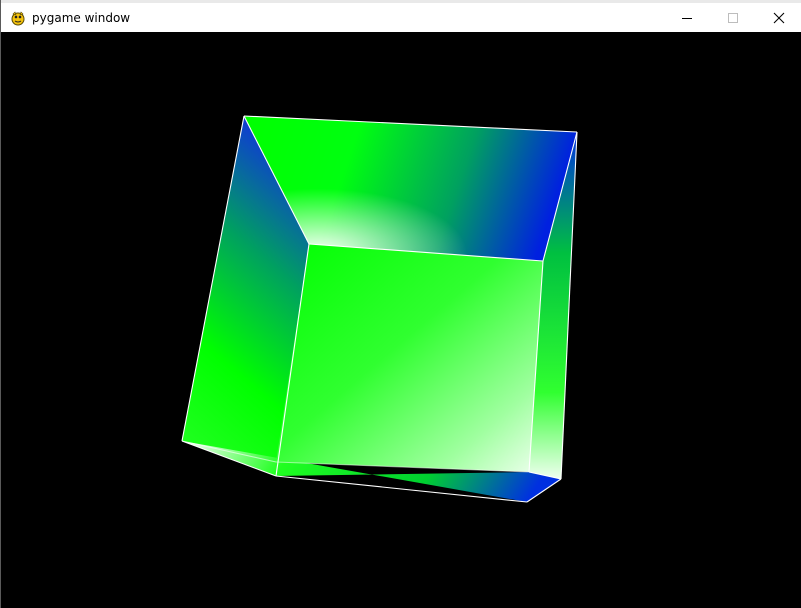  I want to click on pygame-snake-icon, so click(18, 18).